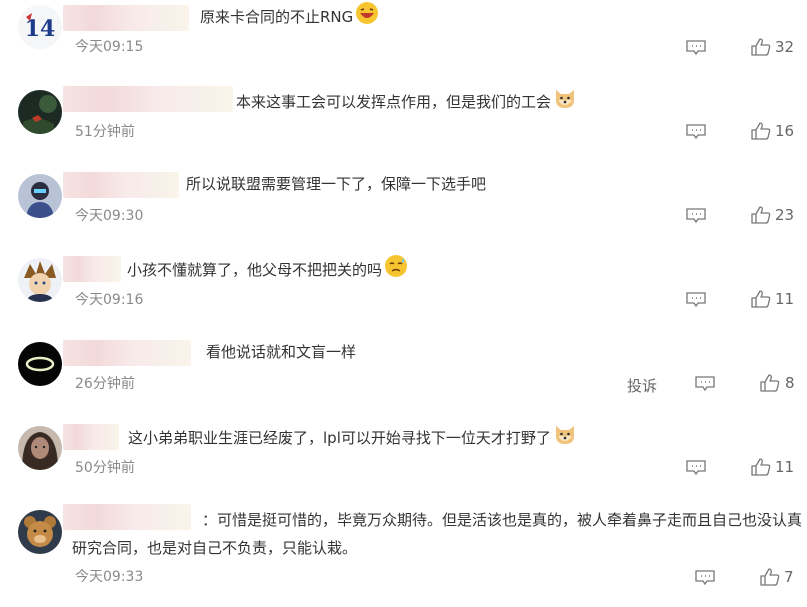  What do you see at coordinates (105, 468) in the screenshot?
I see `timestamp: 50分钟前` at bounding box center [105, 468].